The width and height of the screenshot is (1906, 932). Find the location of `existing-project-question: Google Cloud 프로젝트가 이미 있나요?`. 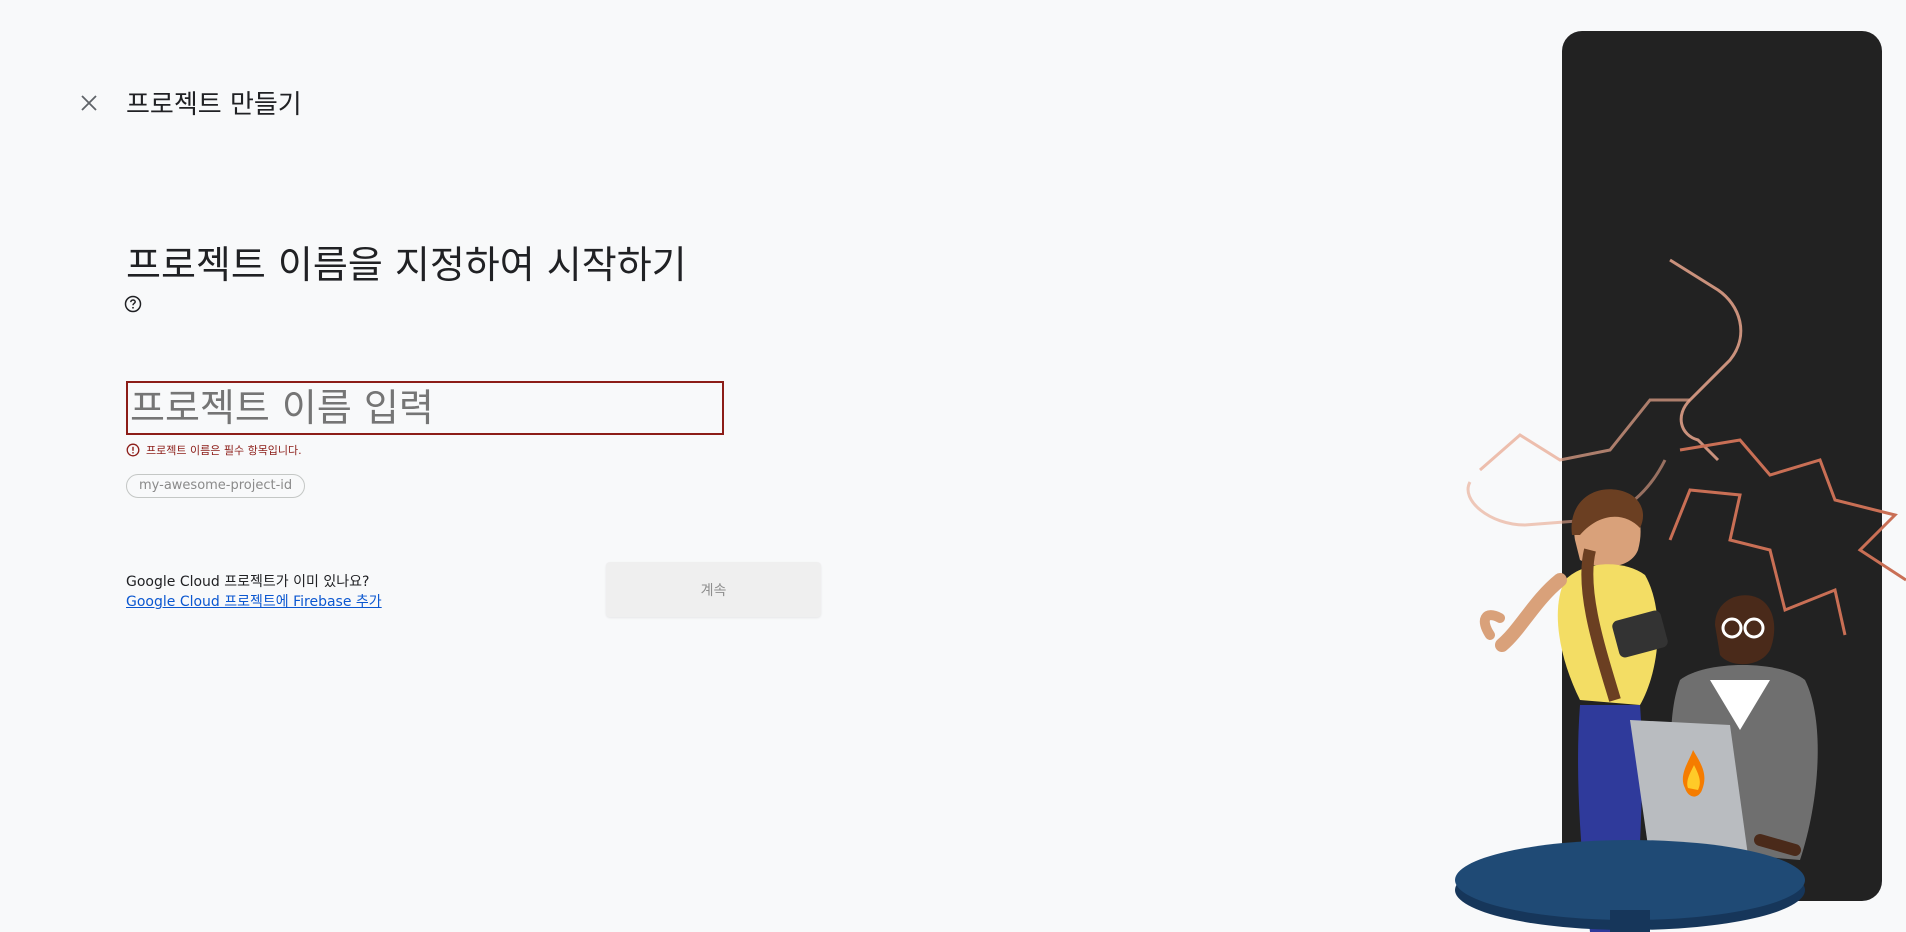

existing-project-question: Google Cloud 프로젝트가 이미 있나요? is located at coordinates (248, 582).